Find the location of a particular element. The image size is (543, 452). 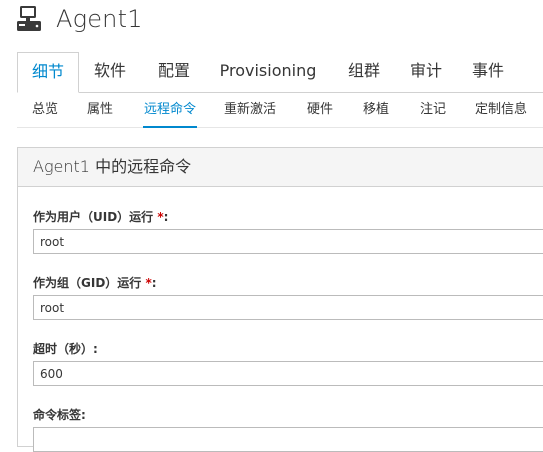

run-as-group-input is located at coordinates (288, 307).